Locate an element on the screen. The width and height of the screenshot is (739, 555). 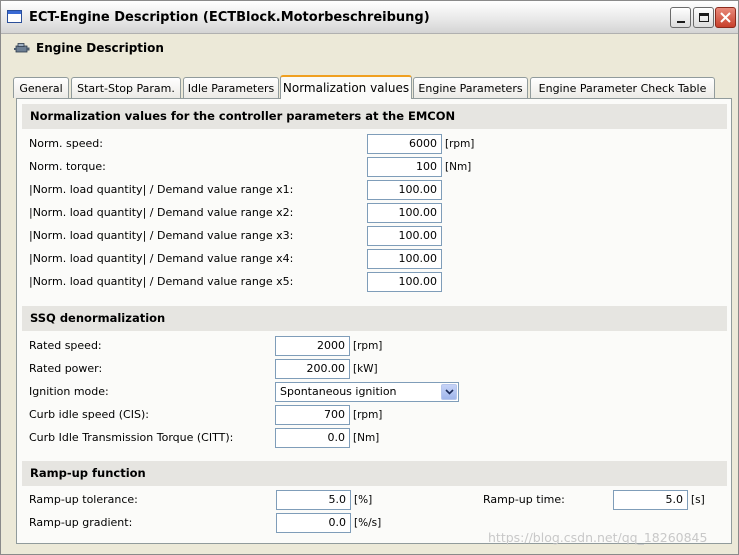
label-rated-power: Rated power: is located at coordinates (66, 368).